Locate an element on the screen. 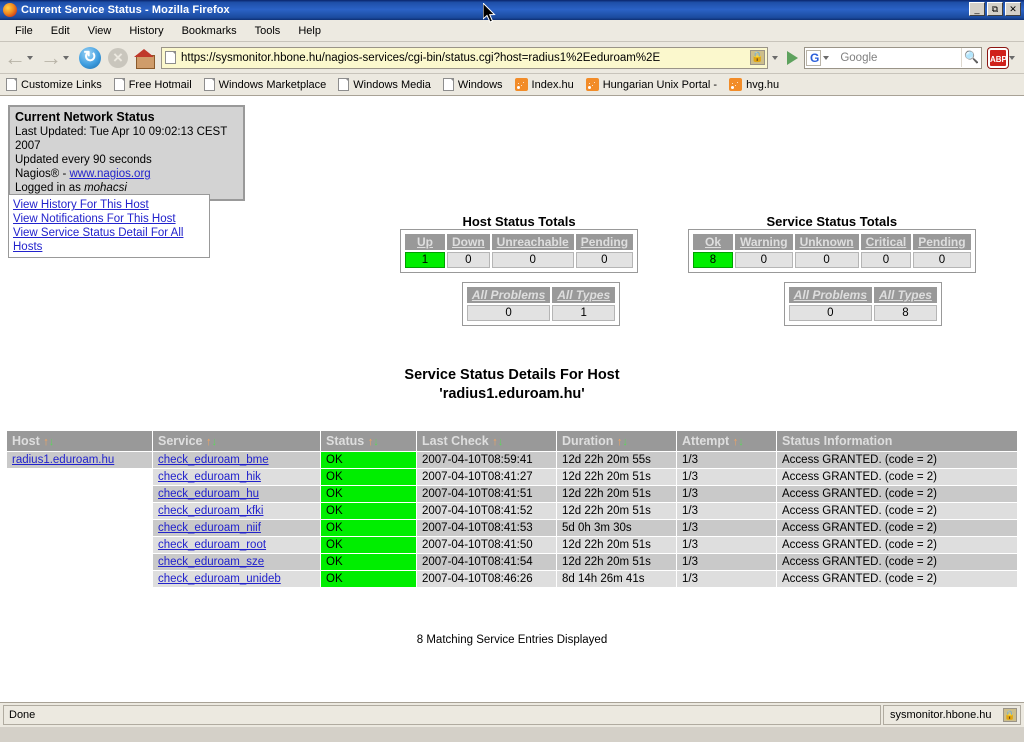 This screenshot has width=1024, height=742. host-total-header-pending: Pending is located at coordinates (604, 242).